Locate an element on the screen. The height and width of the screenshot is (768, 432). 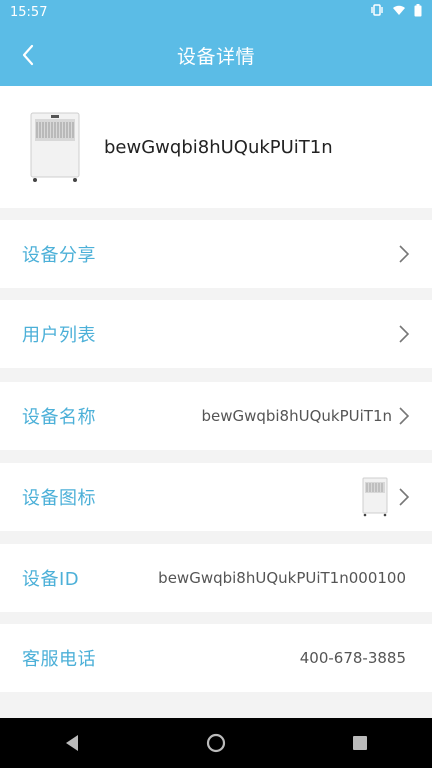
service-phone-row: 客服电话 400-678-3885 is located at coordinates (216, 658).